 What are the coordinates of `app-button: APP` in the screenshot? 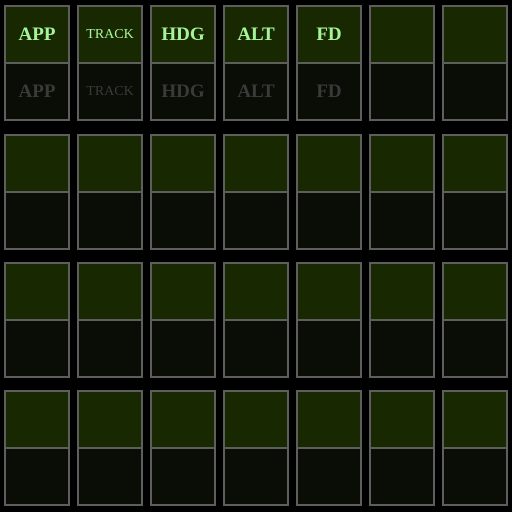 It's located at (37, 34).